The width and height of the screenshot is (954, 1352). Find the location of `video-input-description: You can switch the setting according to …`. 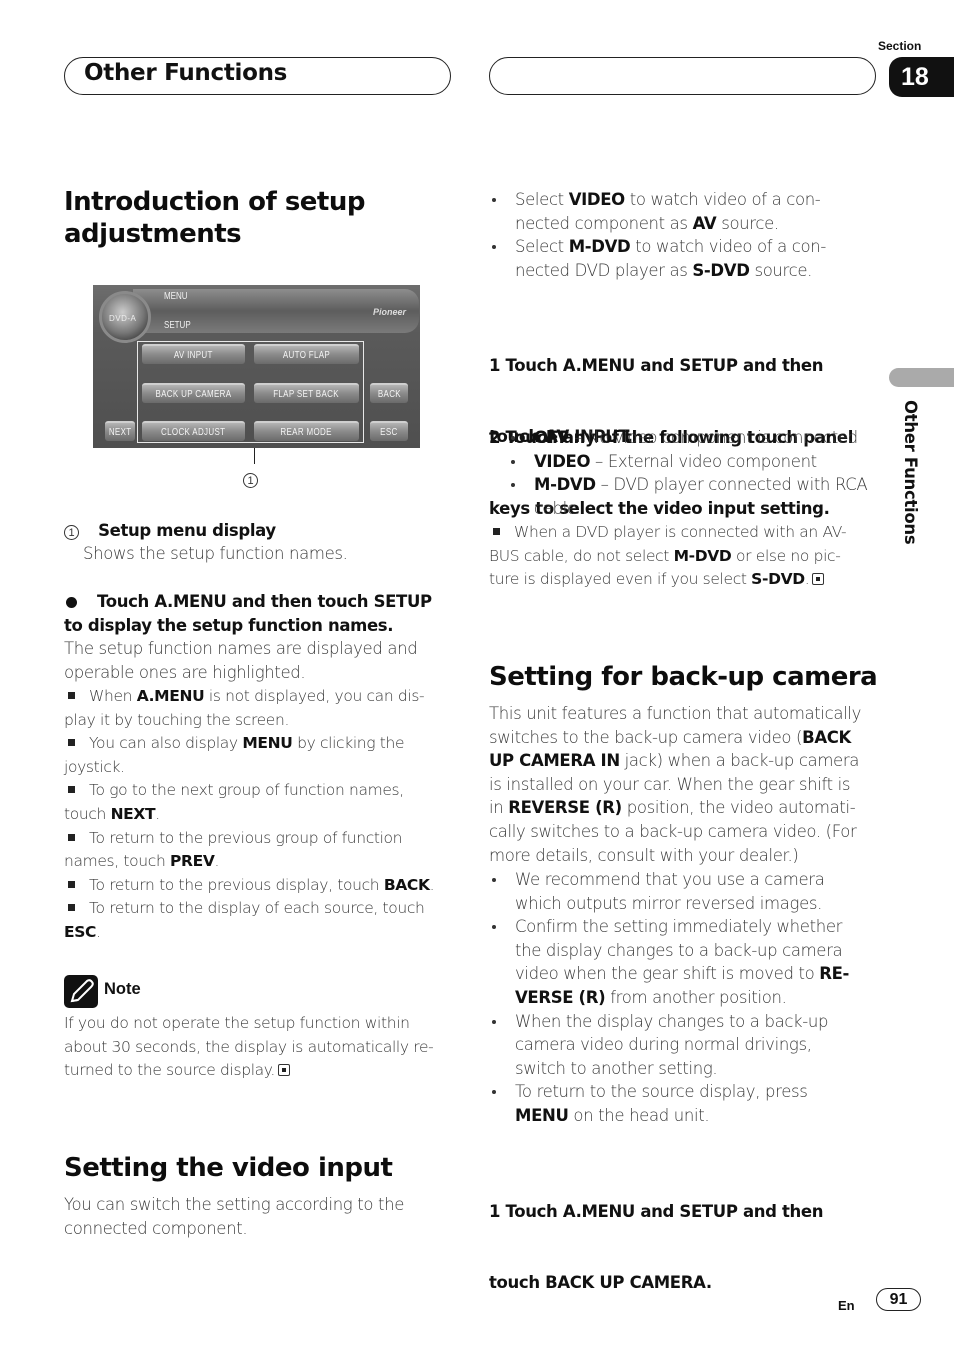

video-input-description: You can switch the setting according to … is located at coordinates (234, 1216).